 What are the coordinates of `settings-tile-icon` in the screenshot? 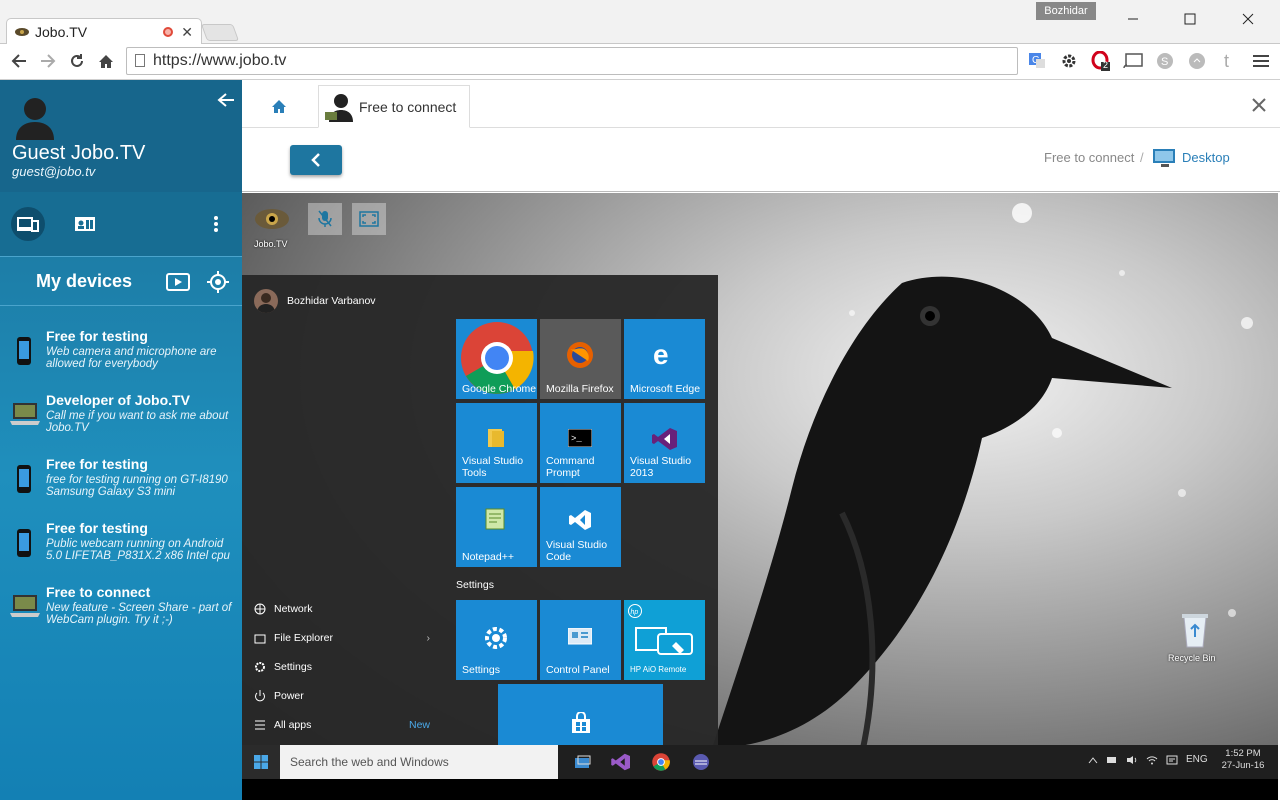 It's located at (496, 638).